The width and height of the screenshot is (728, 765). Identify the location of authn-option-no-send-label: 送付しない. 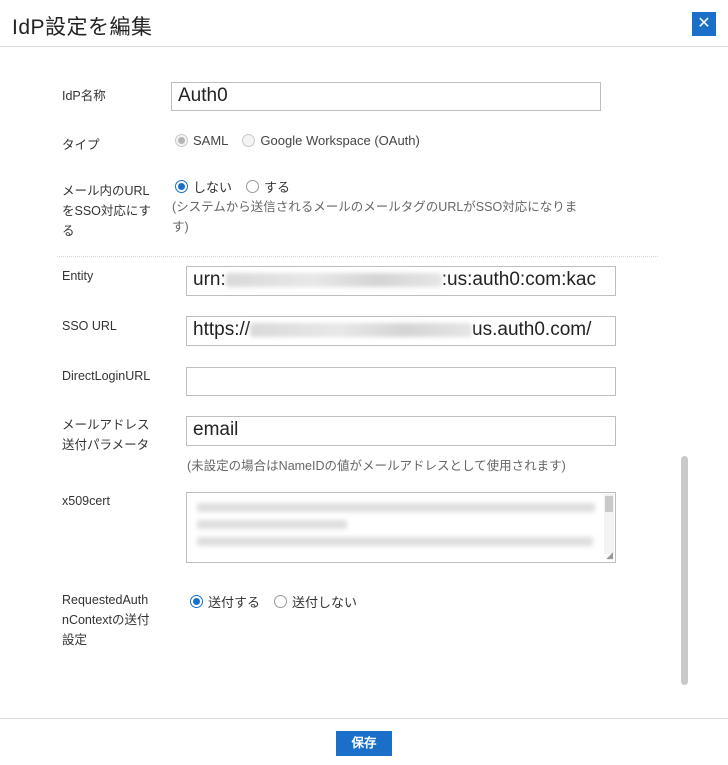
(325, 602).